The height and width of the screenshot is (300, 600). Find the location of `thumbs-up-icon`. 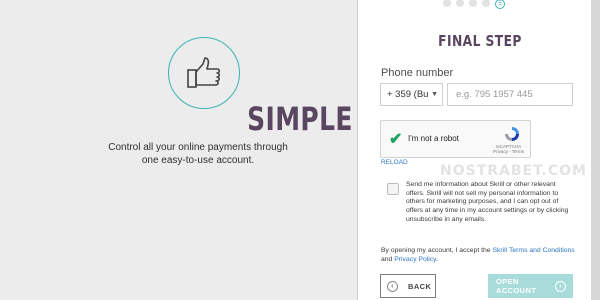

thumbs-up-icon is located at coordinates (204, 73).